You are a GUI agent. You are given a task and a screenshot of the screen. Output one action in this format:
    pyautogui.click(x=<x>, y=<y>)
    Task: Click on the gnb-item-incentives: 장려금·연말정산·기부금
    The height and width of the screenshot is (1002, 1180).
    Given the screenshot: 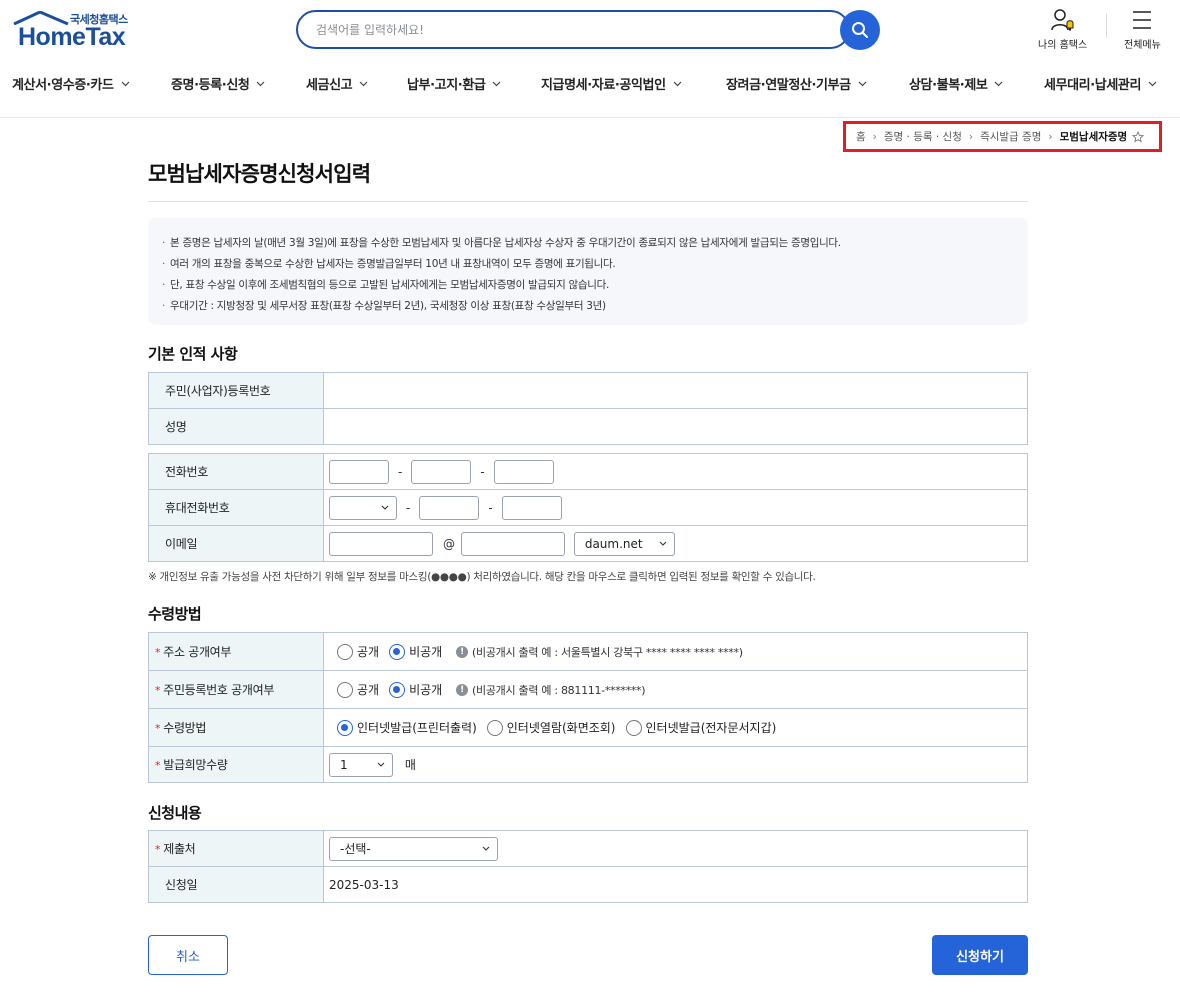 What is the action you would take?
    pyautogui.click(x=796, y=83)
    